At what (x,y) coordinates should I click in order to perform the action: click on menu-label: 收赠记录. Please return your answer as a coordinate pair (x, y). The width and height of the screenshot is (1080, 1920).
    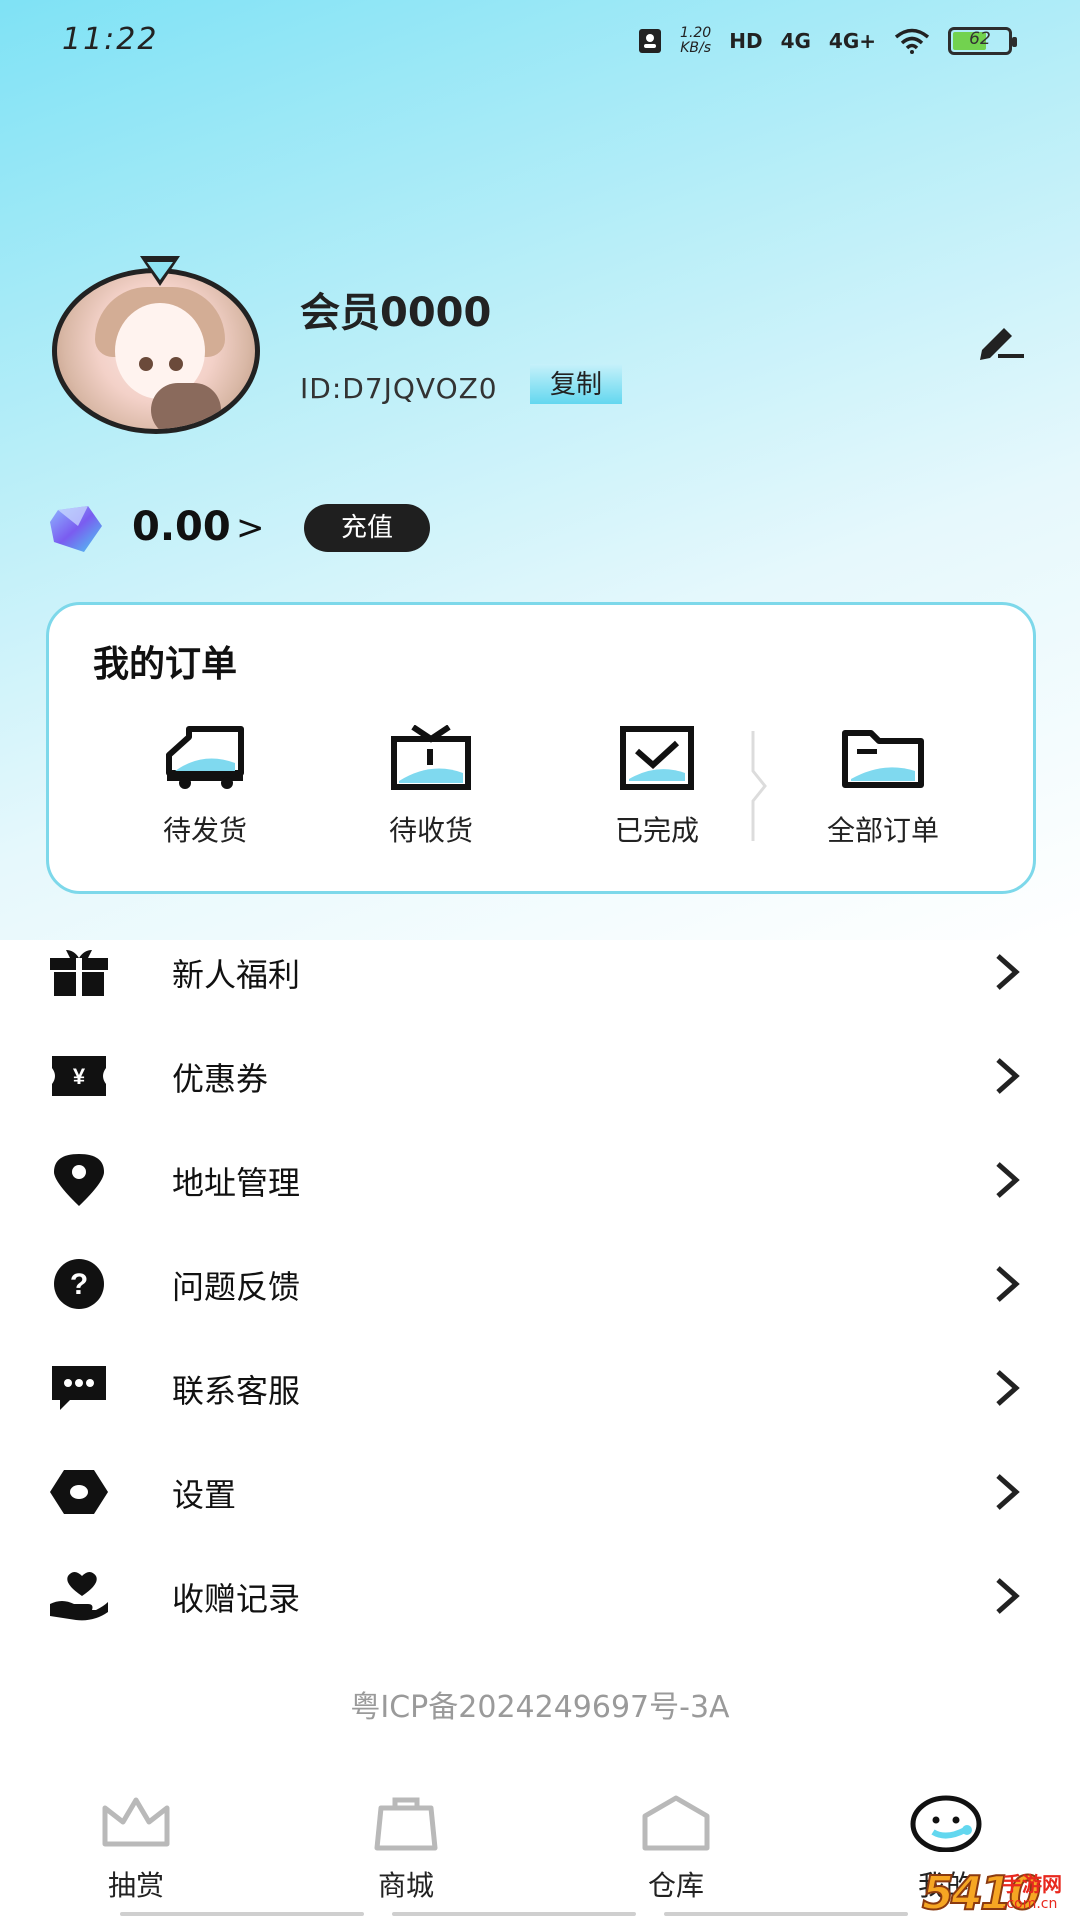
    Looking at the image, I should click on (236, 1599).